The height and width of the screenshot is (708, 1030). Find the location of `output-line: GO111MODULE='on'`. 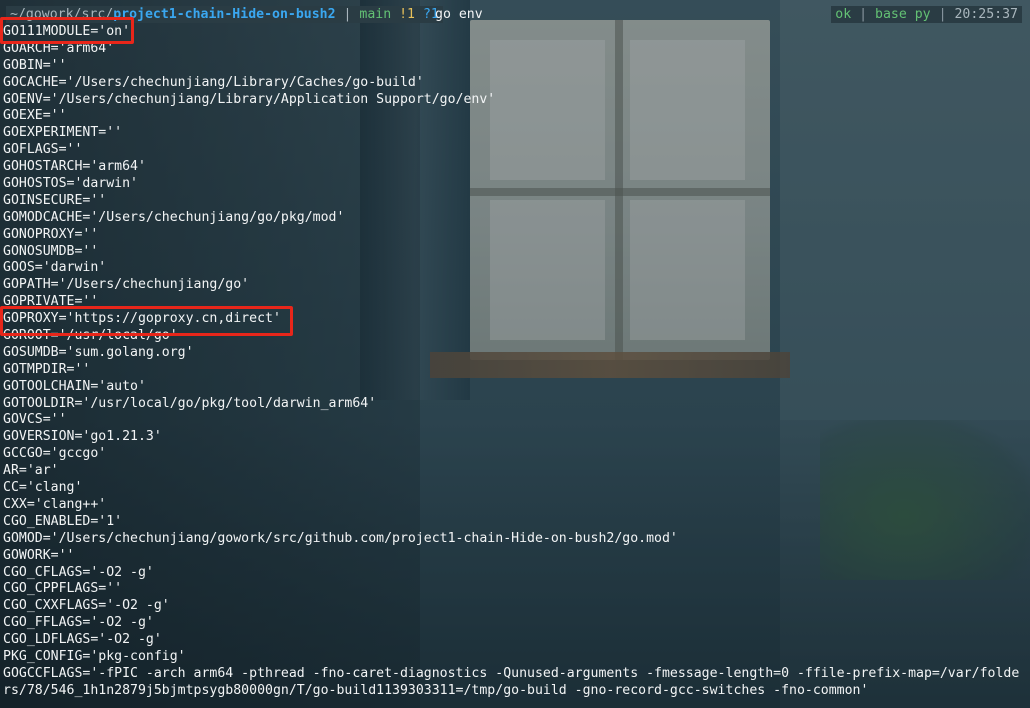

output-line: GO111MODULE='on' is located at coordinates (67, 31).